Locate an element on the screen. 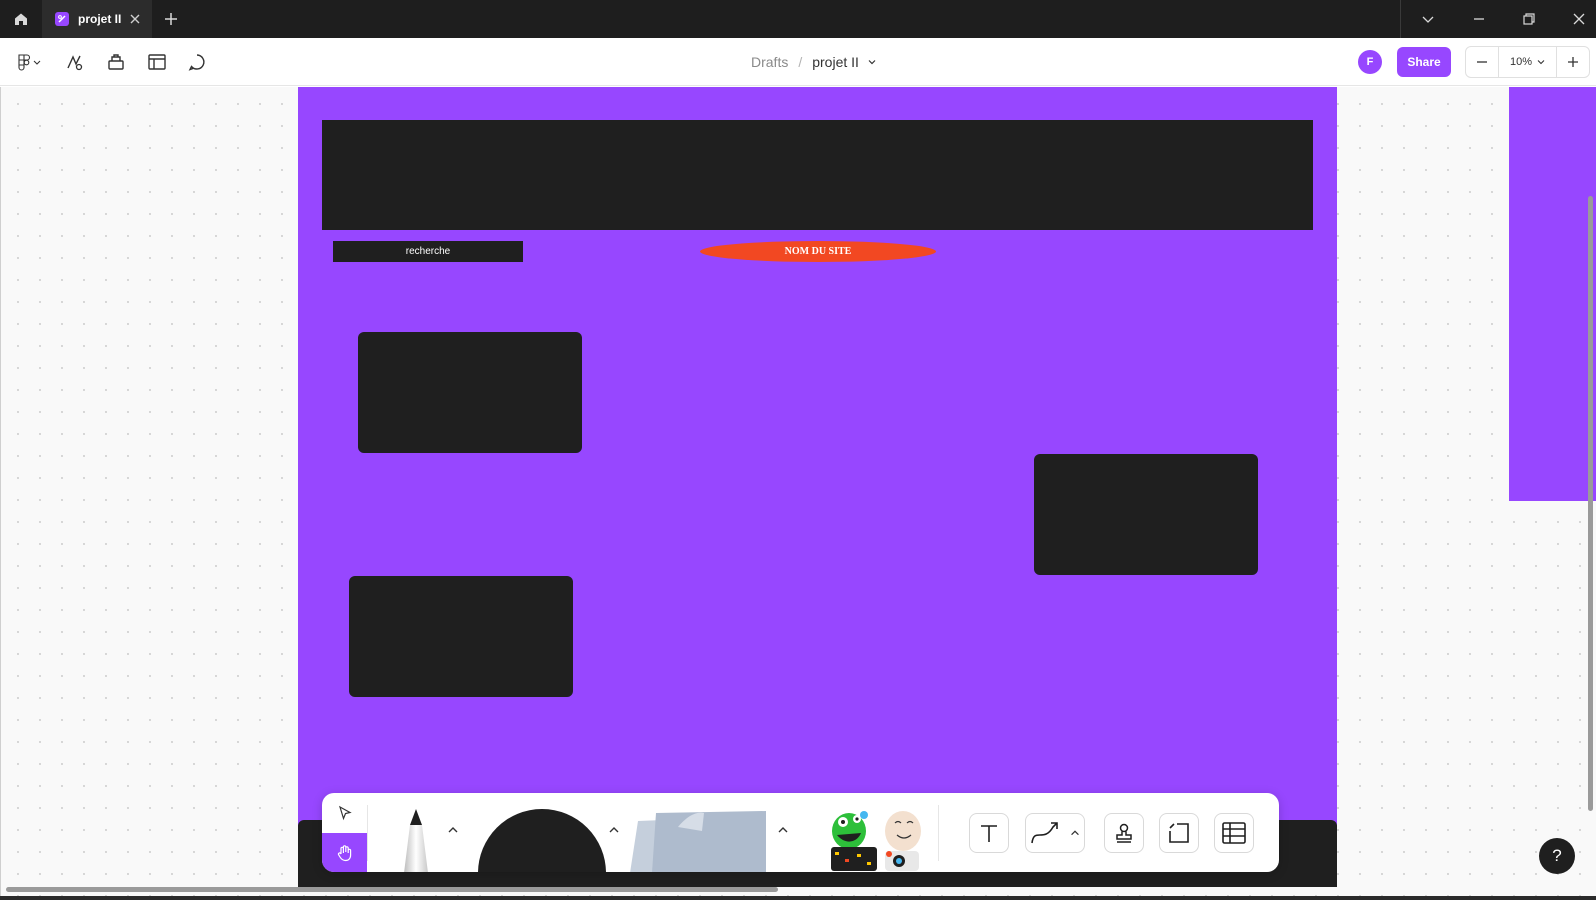 The width and height of the screenshot is (1596, 900). section-icon is located at coordinates (1179, 833).